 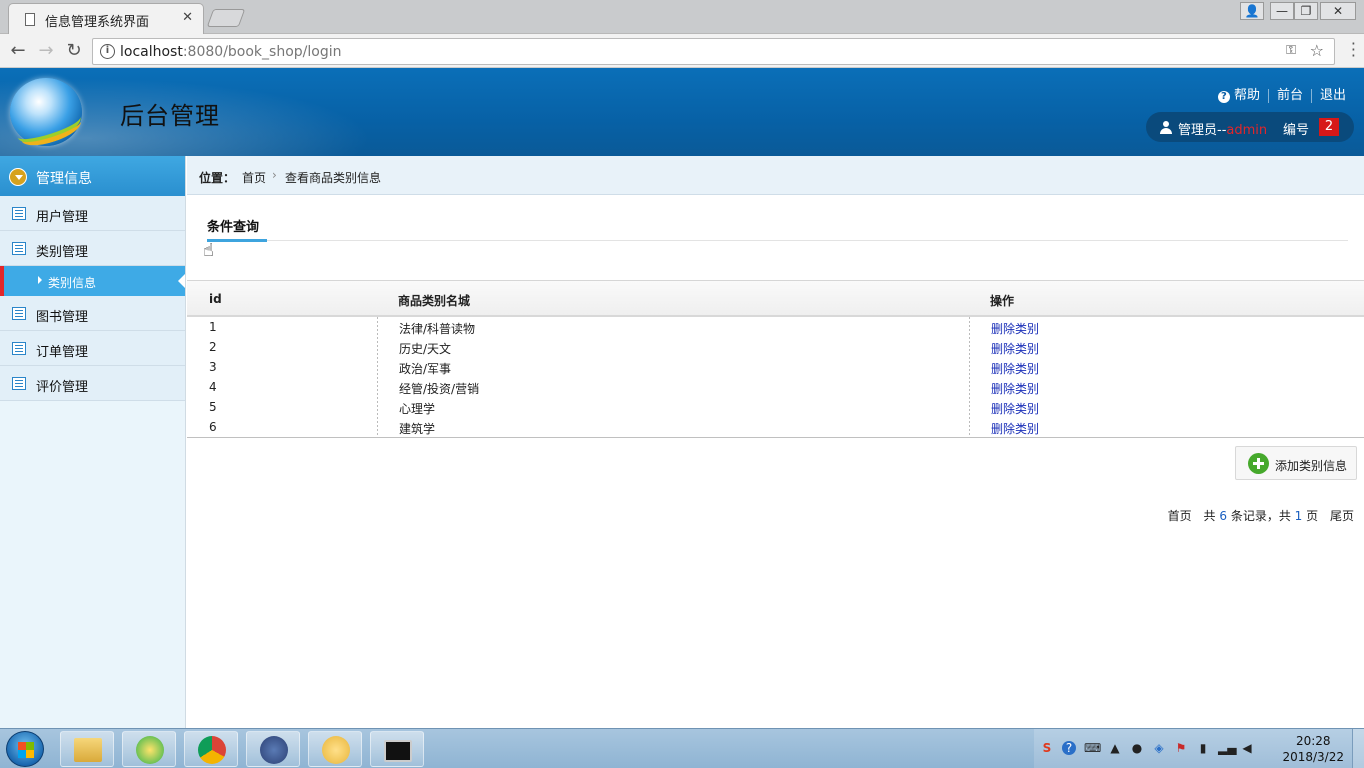 I want to click on taskbar-app, so click(x=335, y=749).